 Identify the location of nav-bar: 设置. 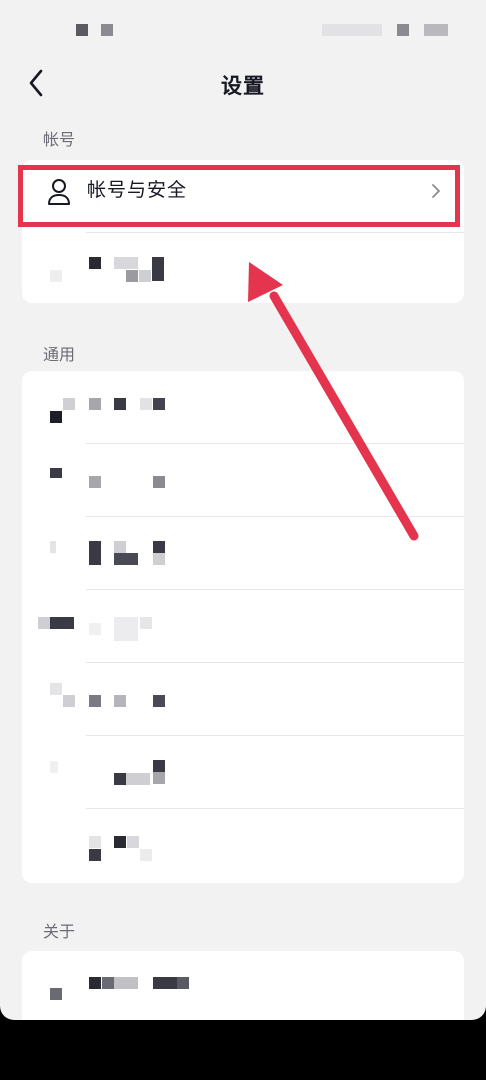
(243, 83).